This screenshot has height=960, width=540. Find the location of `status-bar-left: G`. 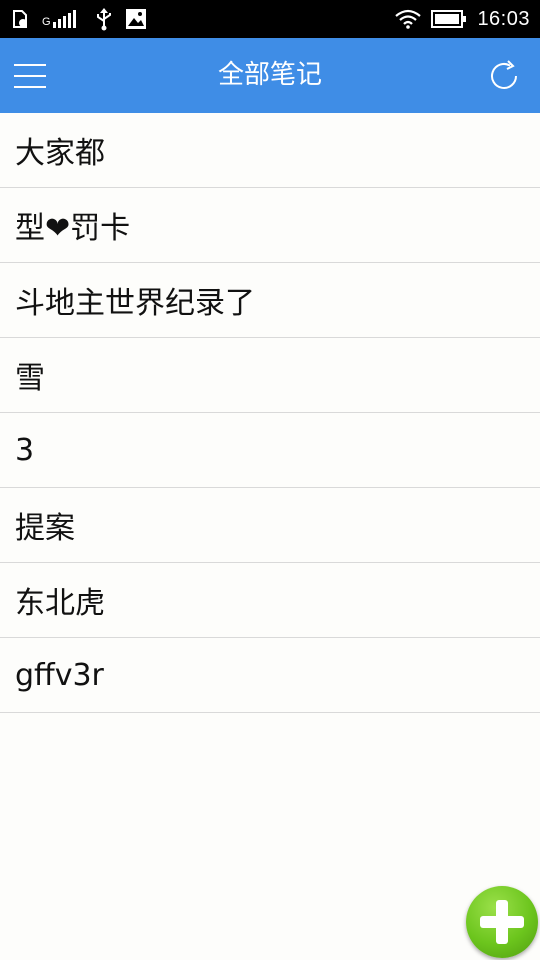

status-bar-left: G is located at coordinates (78, 19).